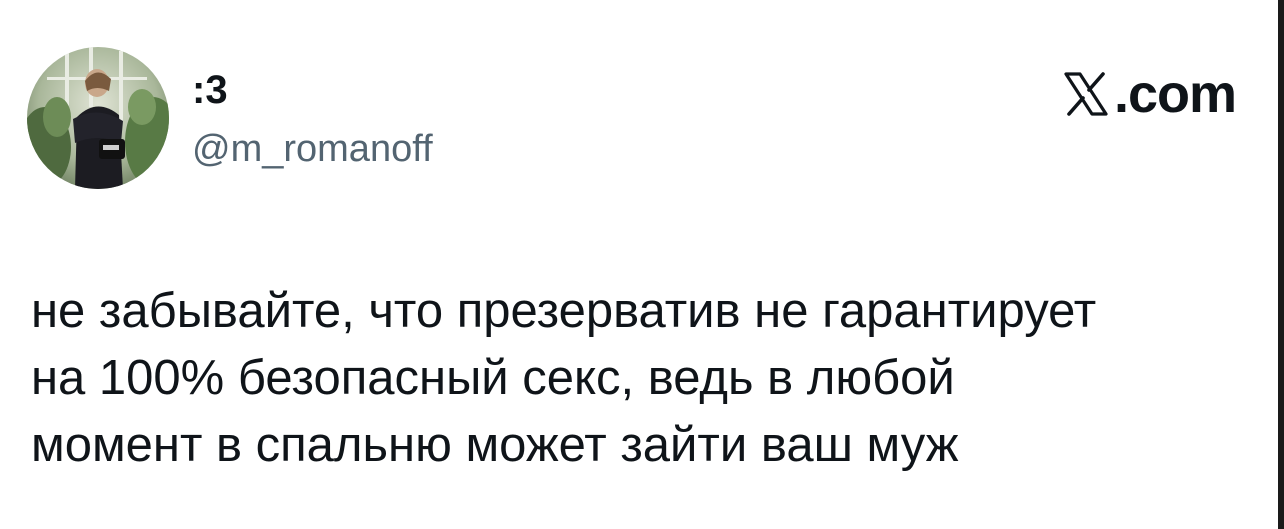 The width and height of the screenshot is (1284, 529). I want to click on avatar, so click(98, 118).